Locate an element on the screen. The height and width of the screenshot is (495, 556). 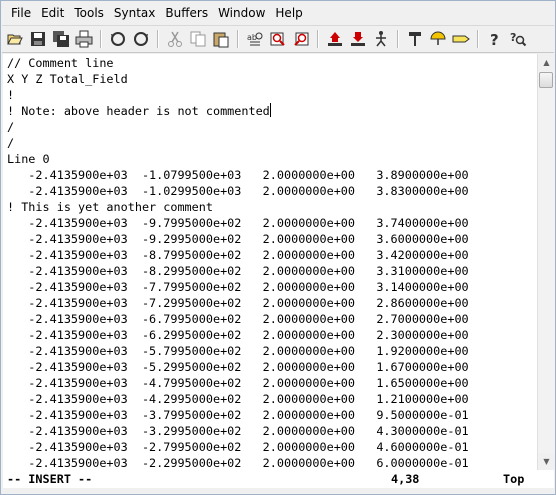
editor-line: ! is located at coordinates (10, 95).